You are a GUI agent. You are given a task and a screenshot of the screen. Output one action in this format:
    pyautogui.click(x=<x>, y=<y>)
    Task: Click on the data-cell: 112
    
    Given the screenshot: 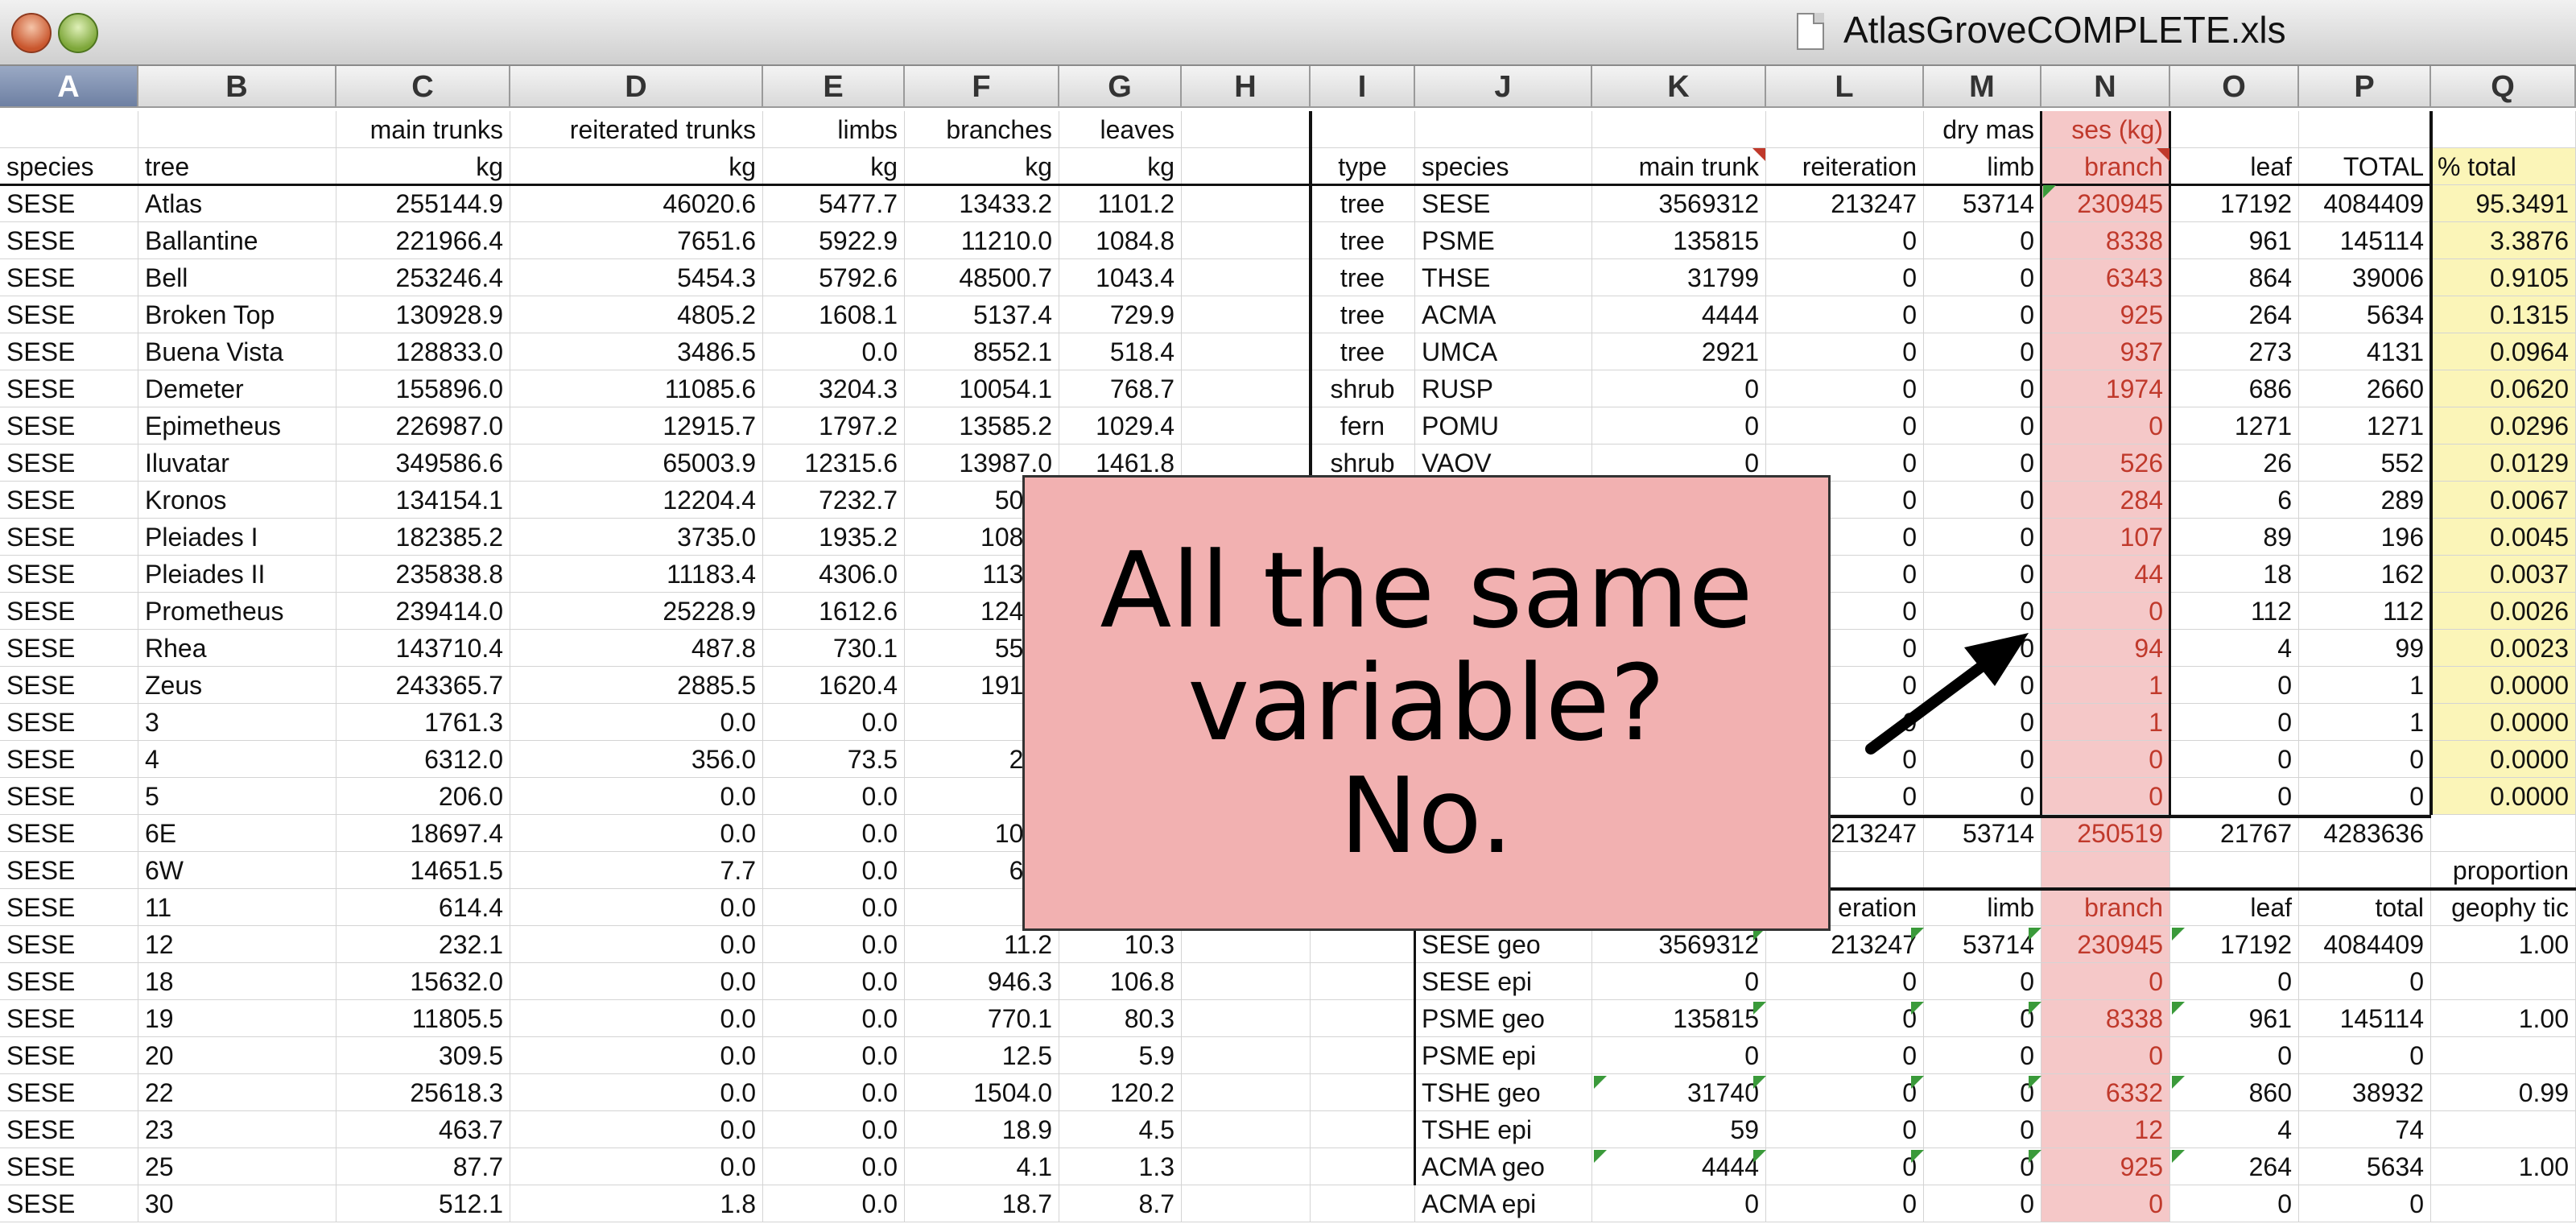 What is the action you would take?
    pyautogui.click(x=2234, y=611)
    